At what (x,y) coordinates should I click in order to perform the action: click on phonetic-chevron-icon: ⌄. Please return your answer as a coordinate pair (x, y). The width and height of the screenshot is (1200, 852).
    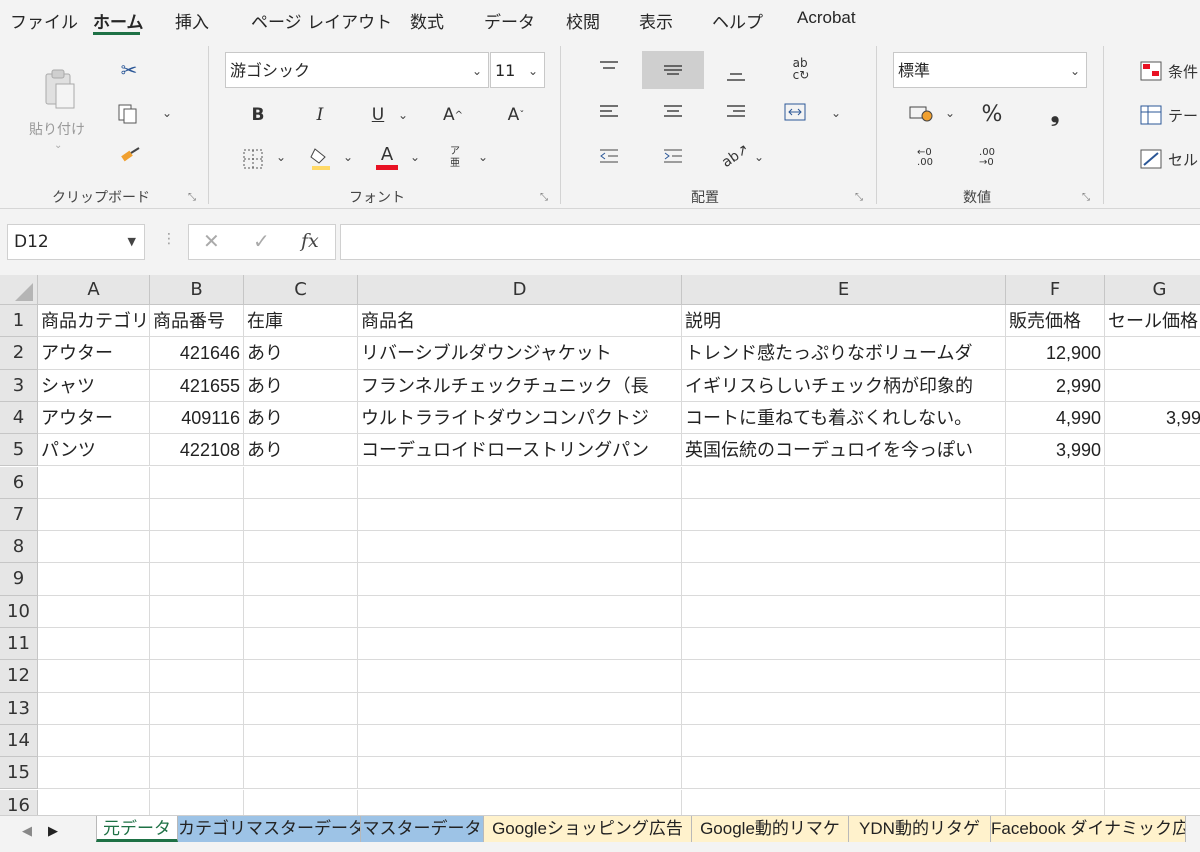
    Looking at the image, I should click on (483, 157).